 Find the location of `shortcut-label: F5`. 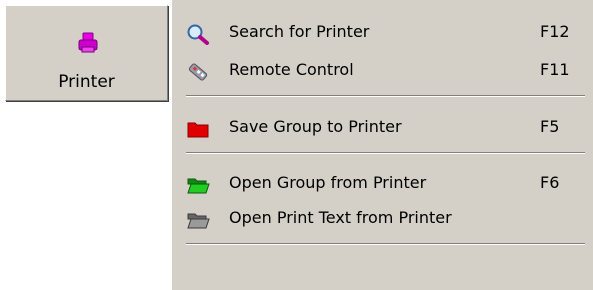

shortcut-label: F5 is located at coordinates (550, 126).